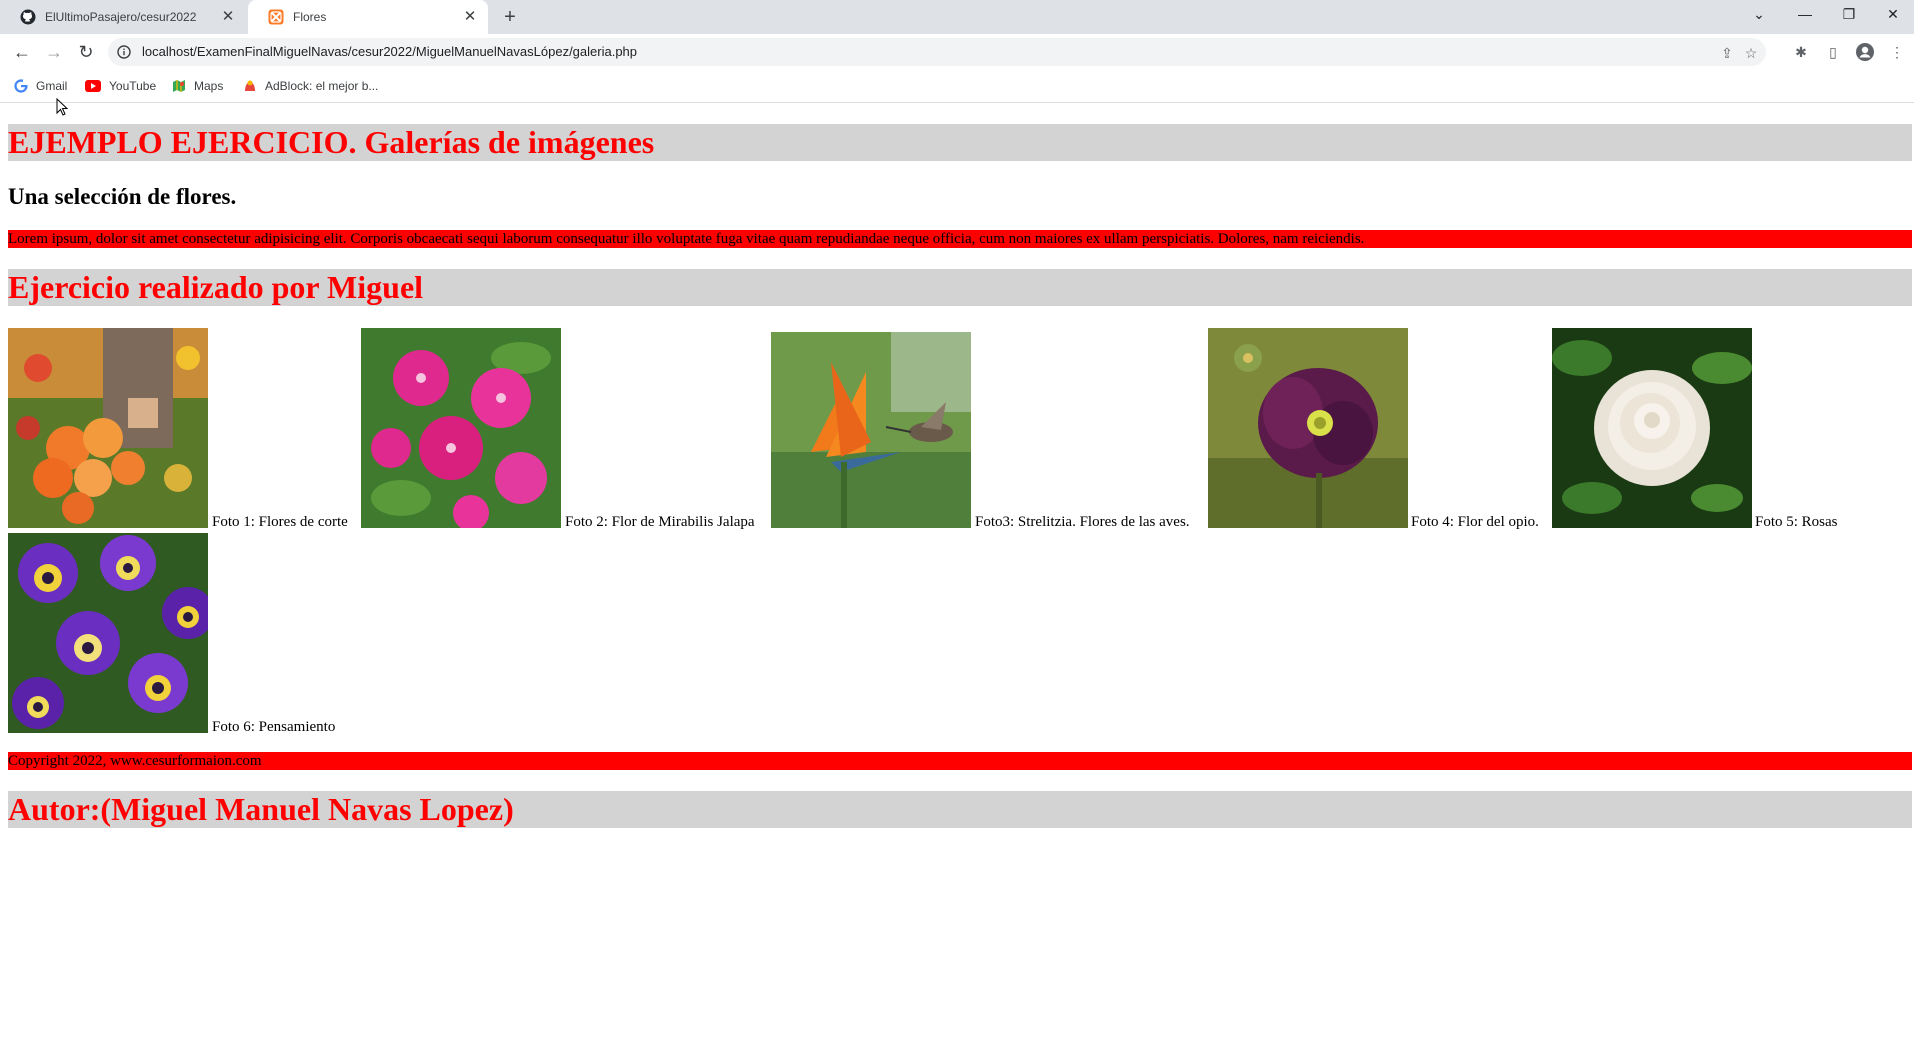 The image size is (1914, 1040). Describe the element at coordinates (1759, 14) in the screenshot. I see `tab-search-icon: ⌄` at that location.